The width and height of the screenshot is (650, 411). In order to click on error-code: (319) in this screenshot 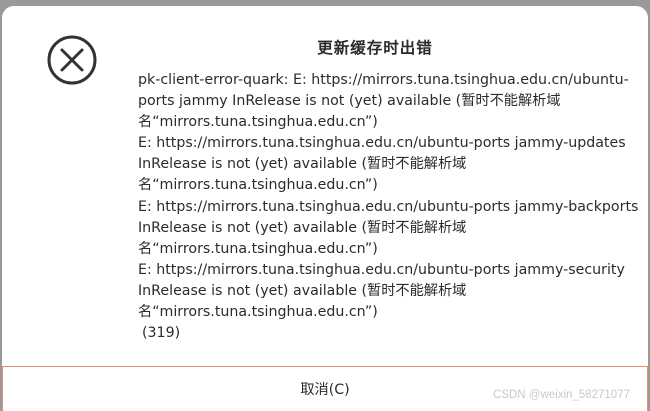, I will do `click(161, 333)`.